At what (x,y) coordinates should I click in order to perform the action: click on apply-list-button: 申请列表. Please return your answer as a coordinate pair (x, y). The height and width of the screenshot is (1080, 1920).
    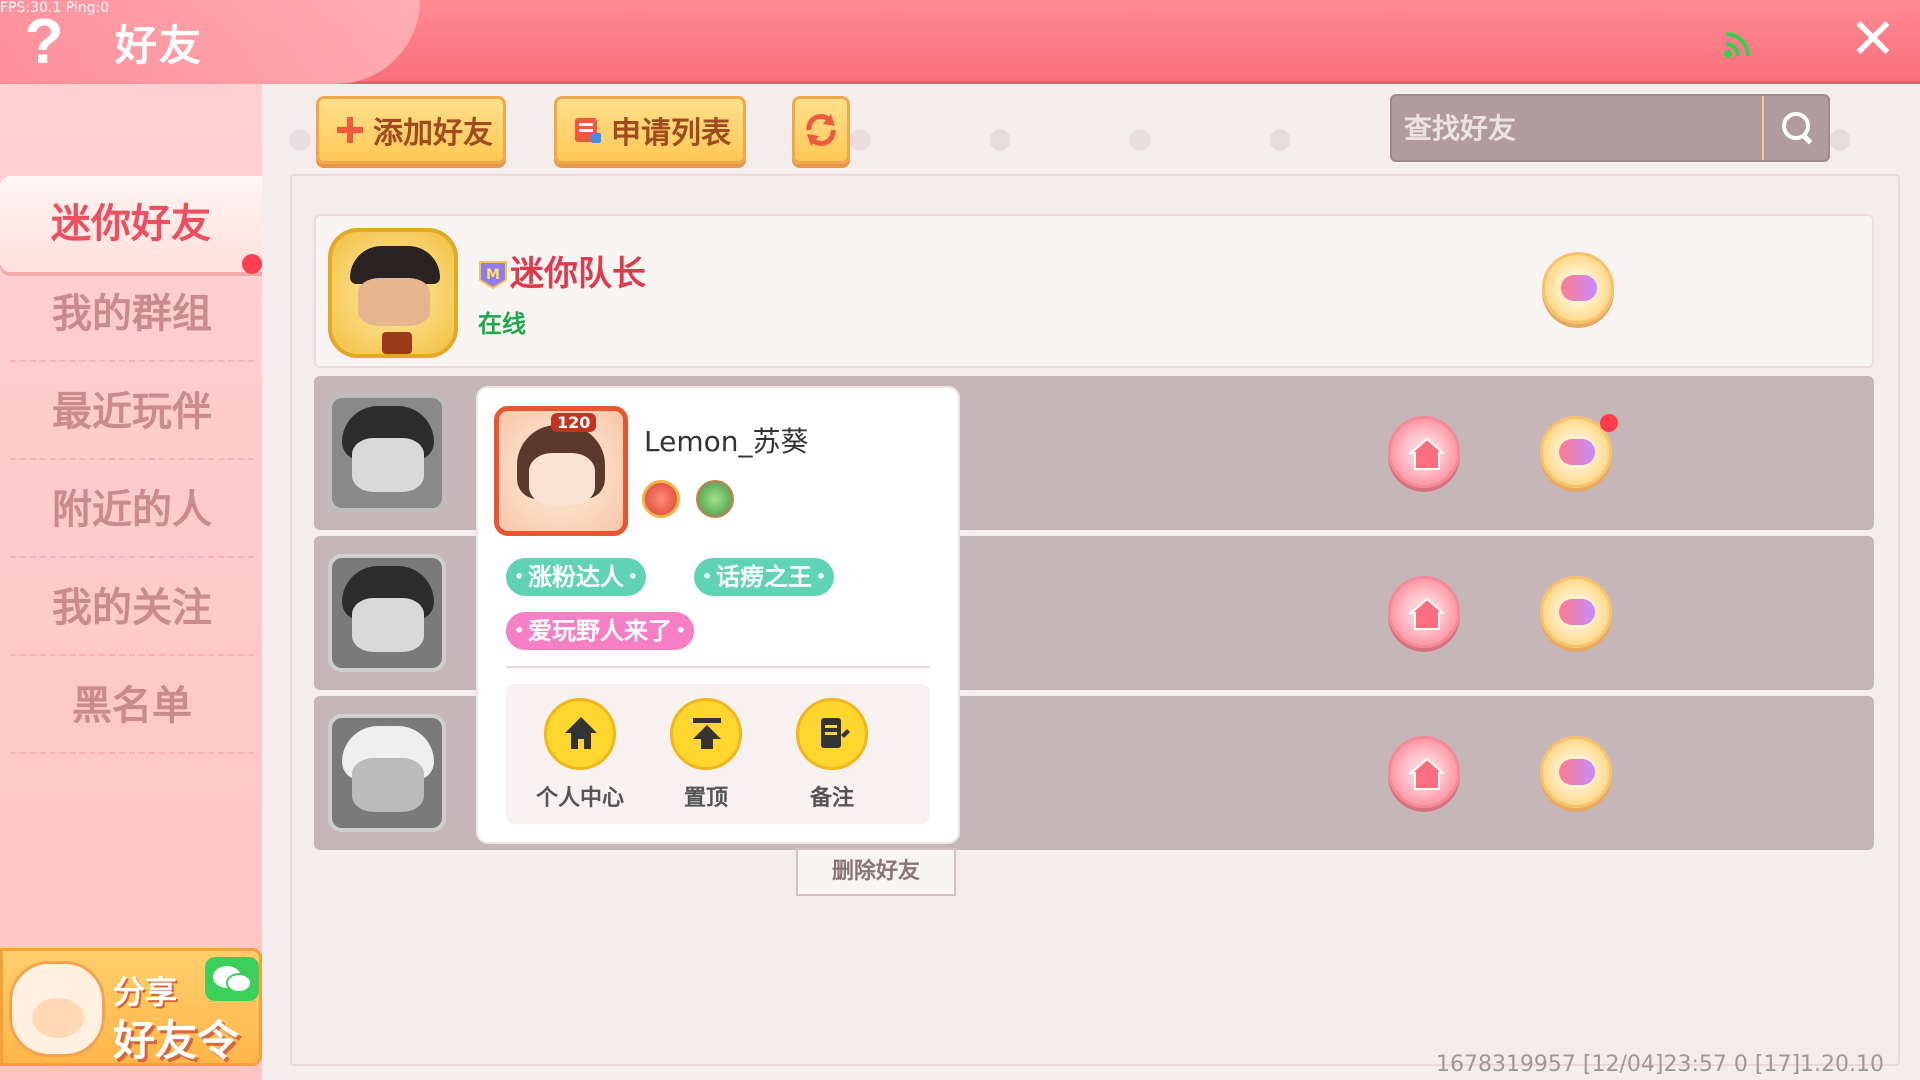
    Looking at the image, I should click on (650, 130).